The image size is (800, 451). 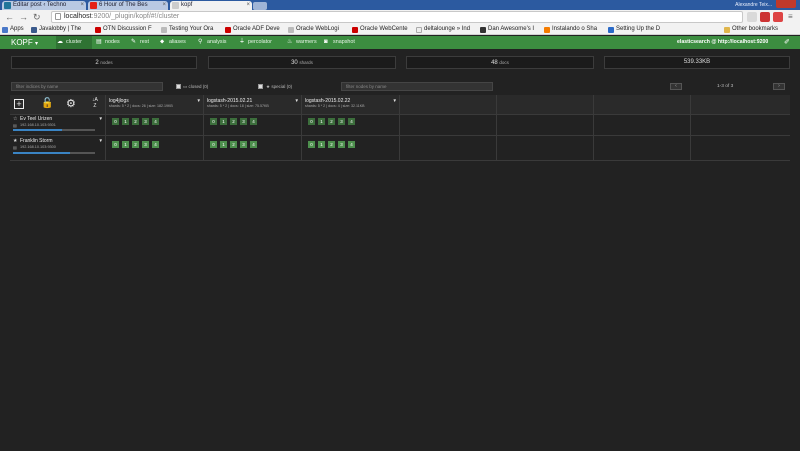 I want to click on closed-checkbox, so click(x=178, y=86).